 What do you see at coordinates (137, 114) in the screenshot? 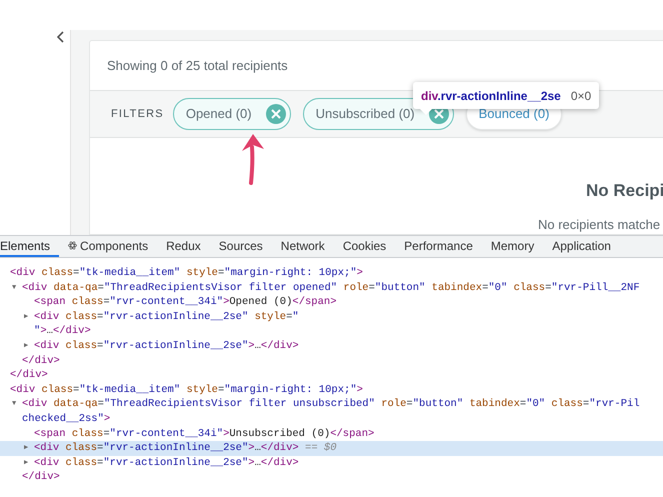
I see `filters-label: FILTERS` at bounding box center [137, 114].